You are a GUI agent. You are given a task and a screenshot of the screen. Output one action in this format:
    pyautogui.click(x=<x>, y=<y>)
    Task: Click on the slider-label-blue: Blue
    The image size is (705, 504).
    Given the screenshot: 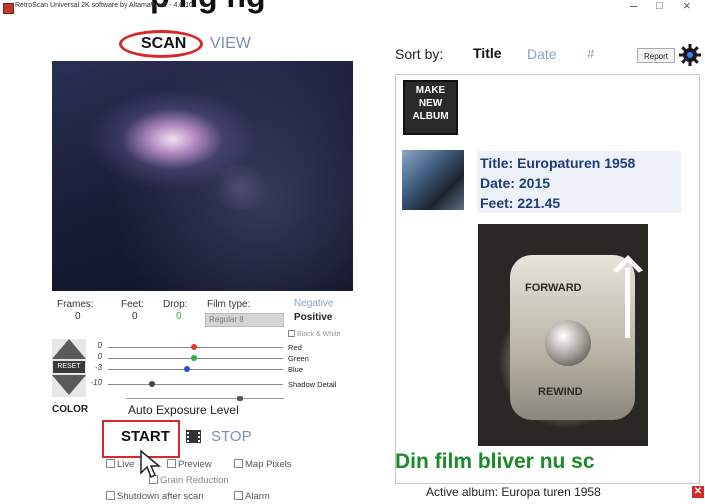 What is the action you would take?
    pyautogui.click(x=296, y=369)
    